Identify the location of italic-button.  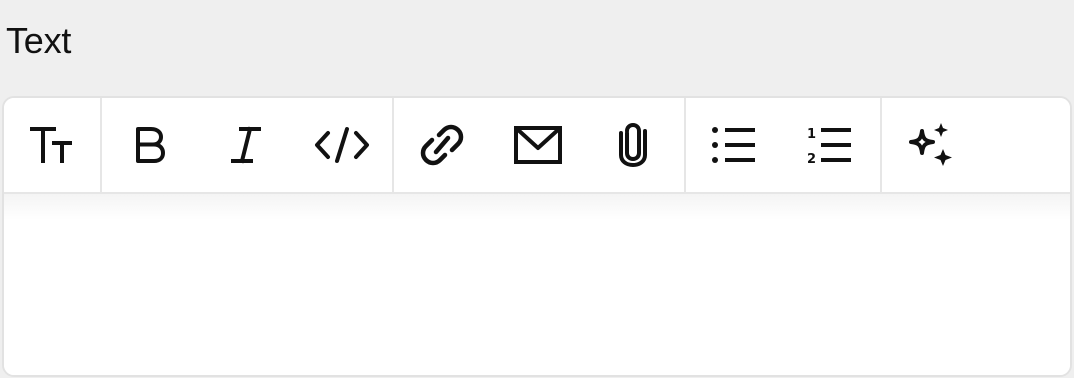
(246, 145).